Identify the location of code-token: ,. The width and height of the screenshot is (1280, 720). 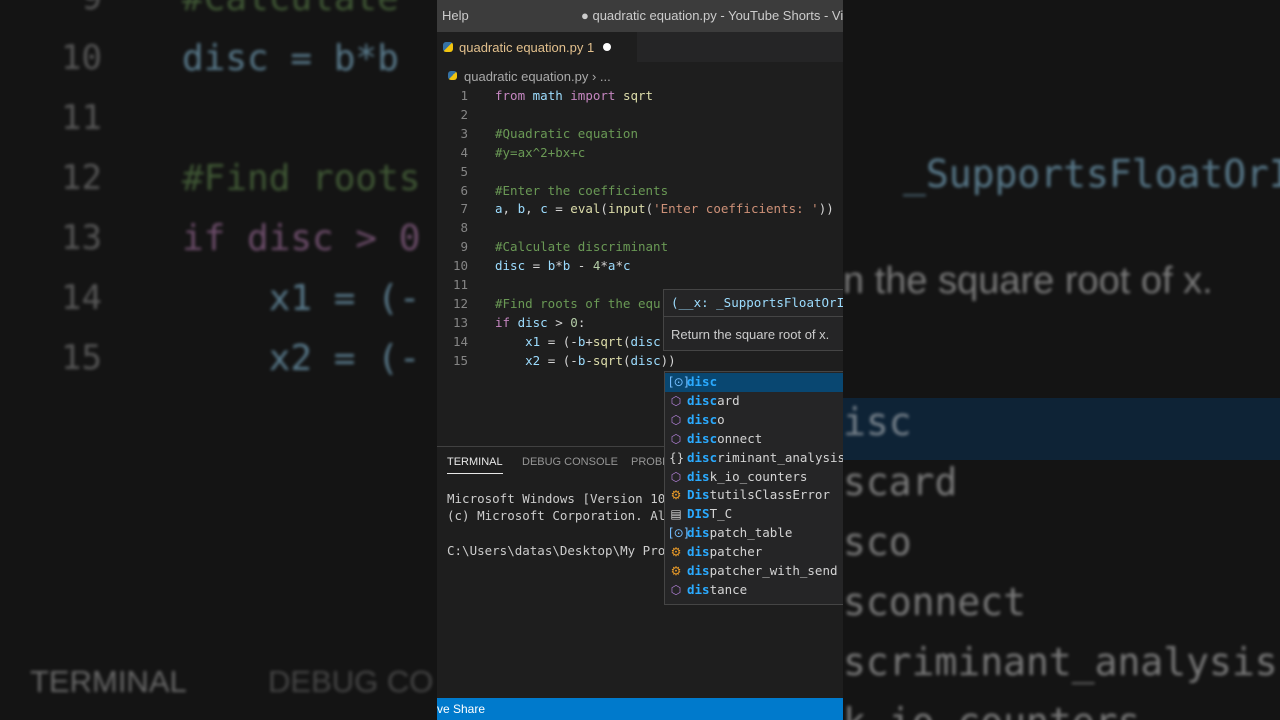
(533, 209).